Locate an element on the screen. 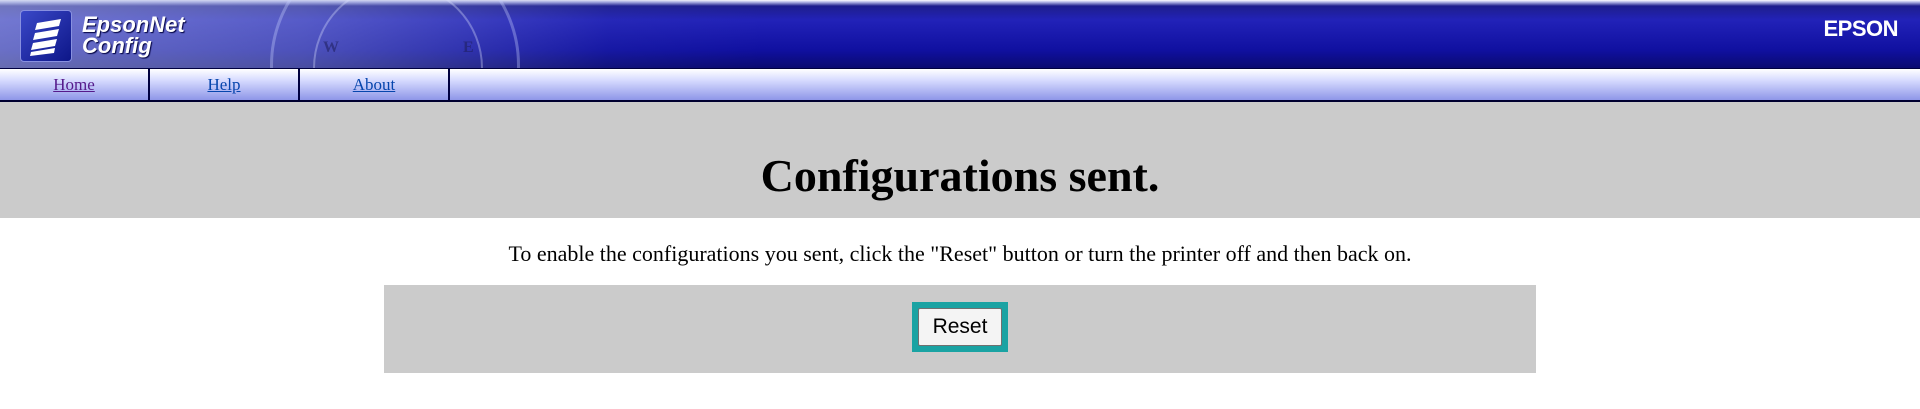 This screenshot has width=1920, height=409. page-title: Configurations sent. is located at coordinates (960, 175).